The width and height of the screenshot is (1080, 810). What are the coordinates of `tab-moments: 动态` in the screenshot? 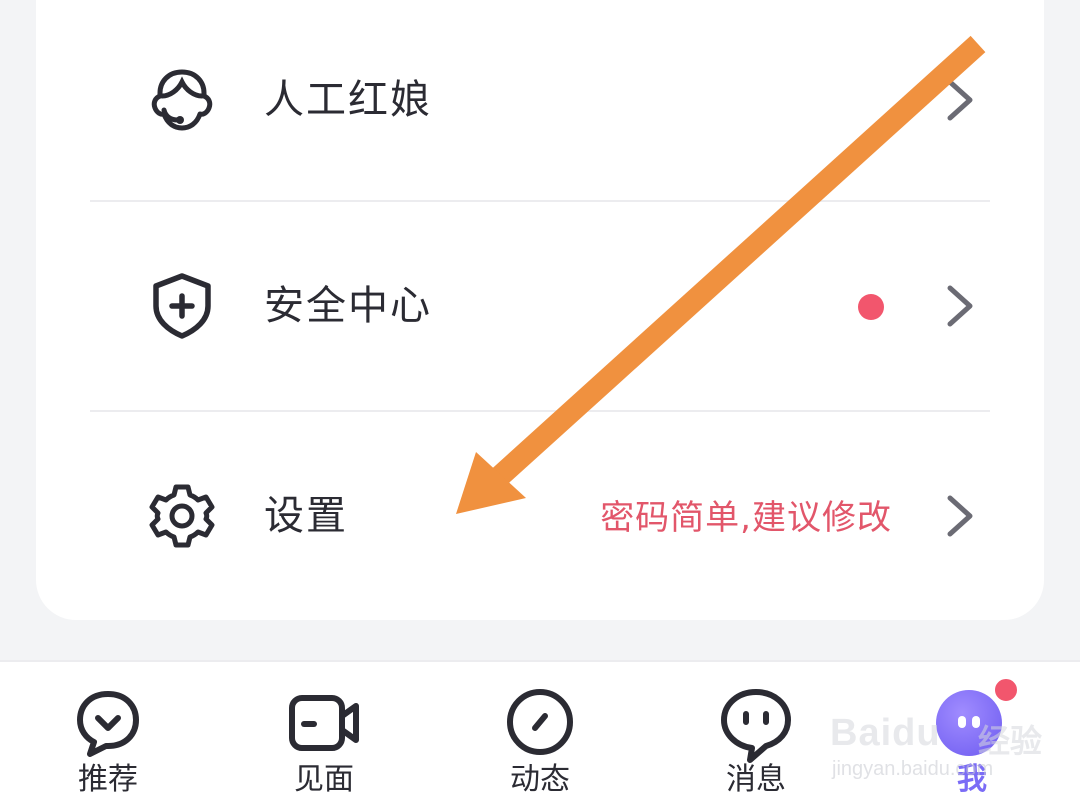 It's located at (540, 736).